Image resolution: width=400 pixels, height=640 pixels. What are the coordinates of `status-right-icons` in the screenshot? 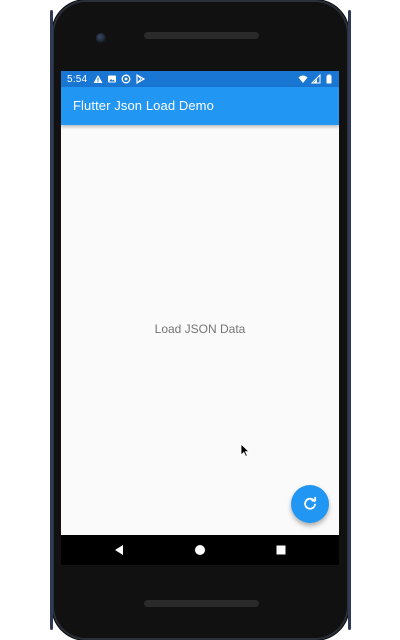 It's located at (316, 79).